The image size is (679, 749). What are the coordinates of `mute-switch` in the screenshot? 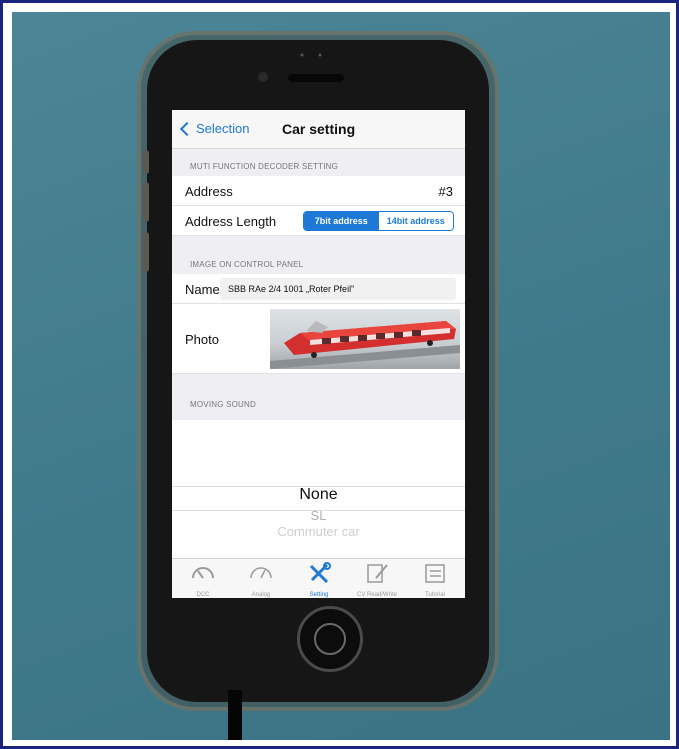 It's located at (146, 162).